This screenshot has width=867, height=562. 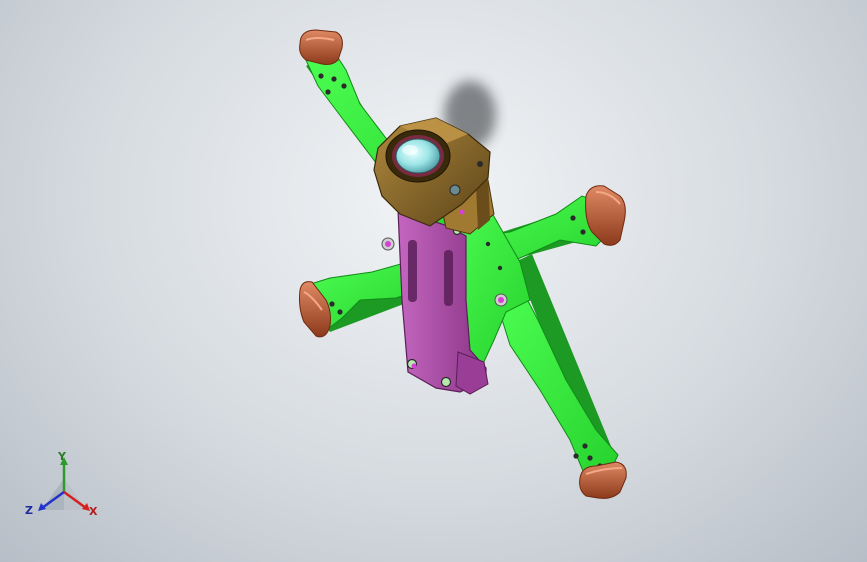 I want to click on orientation-triad: Y Z X, so click(x=67, y=488).